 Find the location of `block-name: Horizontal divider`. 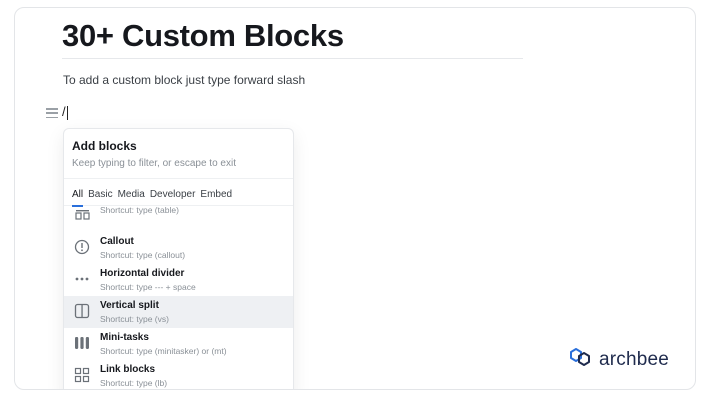

block-name: Horizontal divider is located at coordinates (142, 273).